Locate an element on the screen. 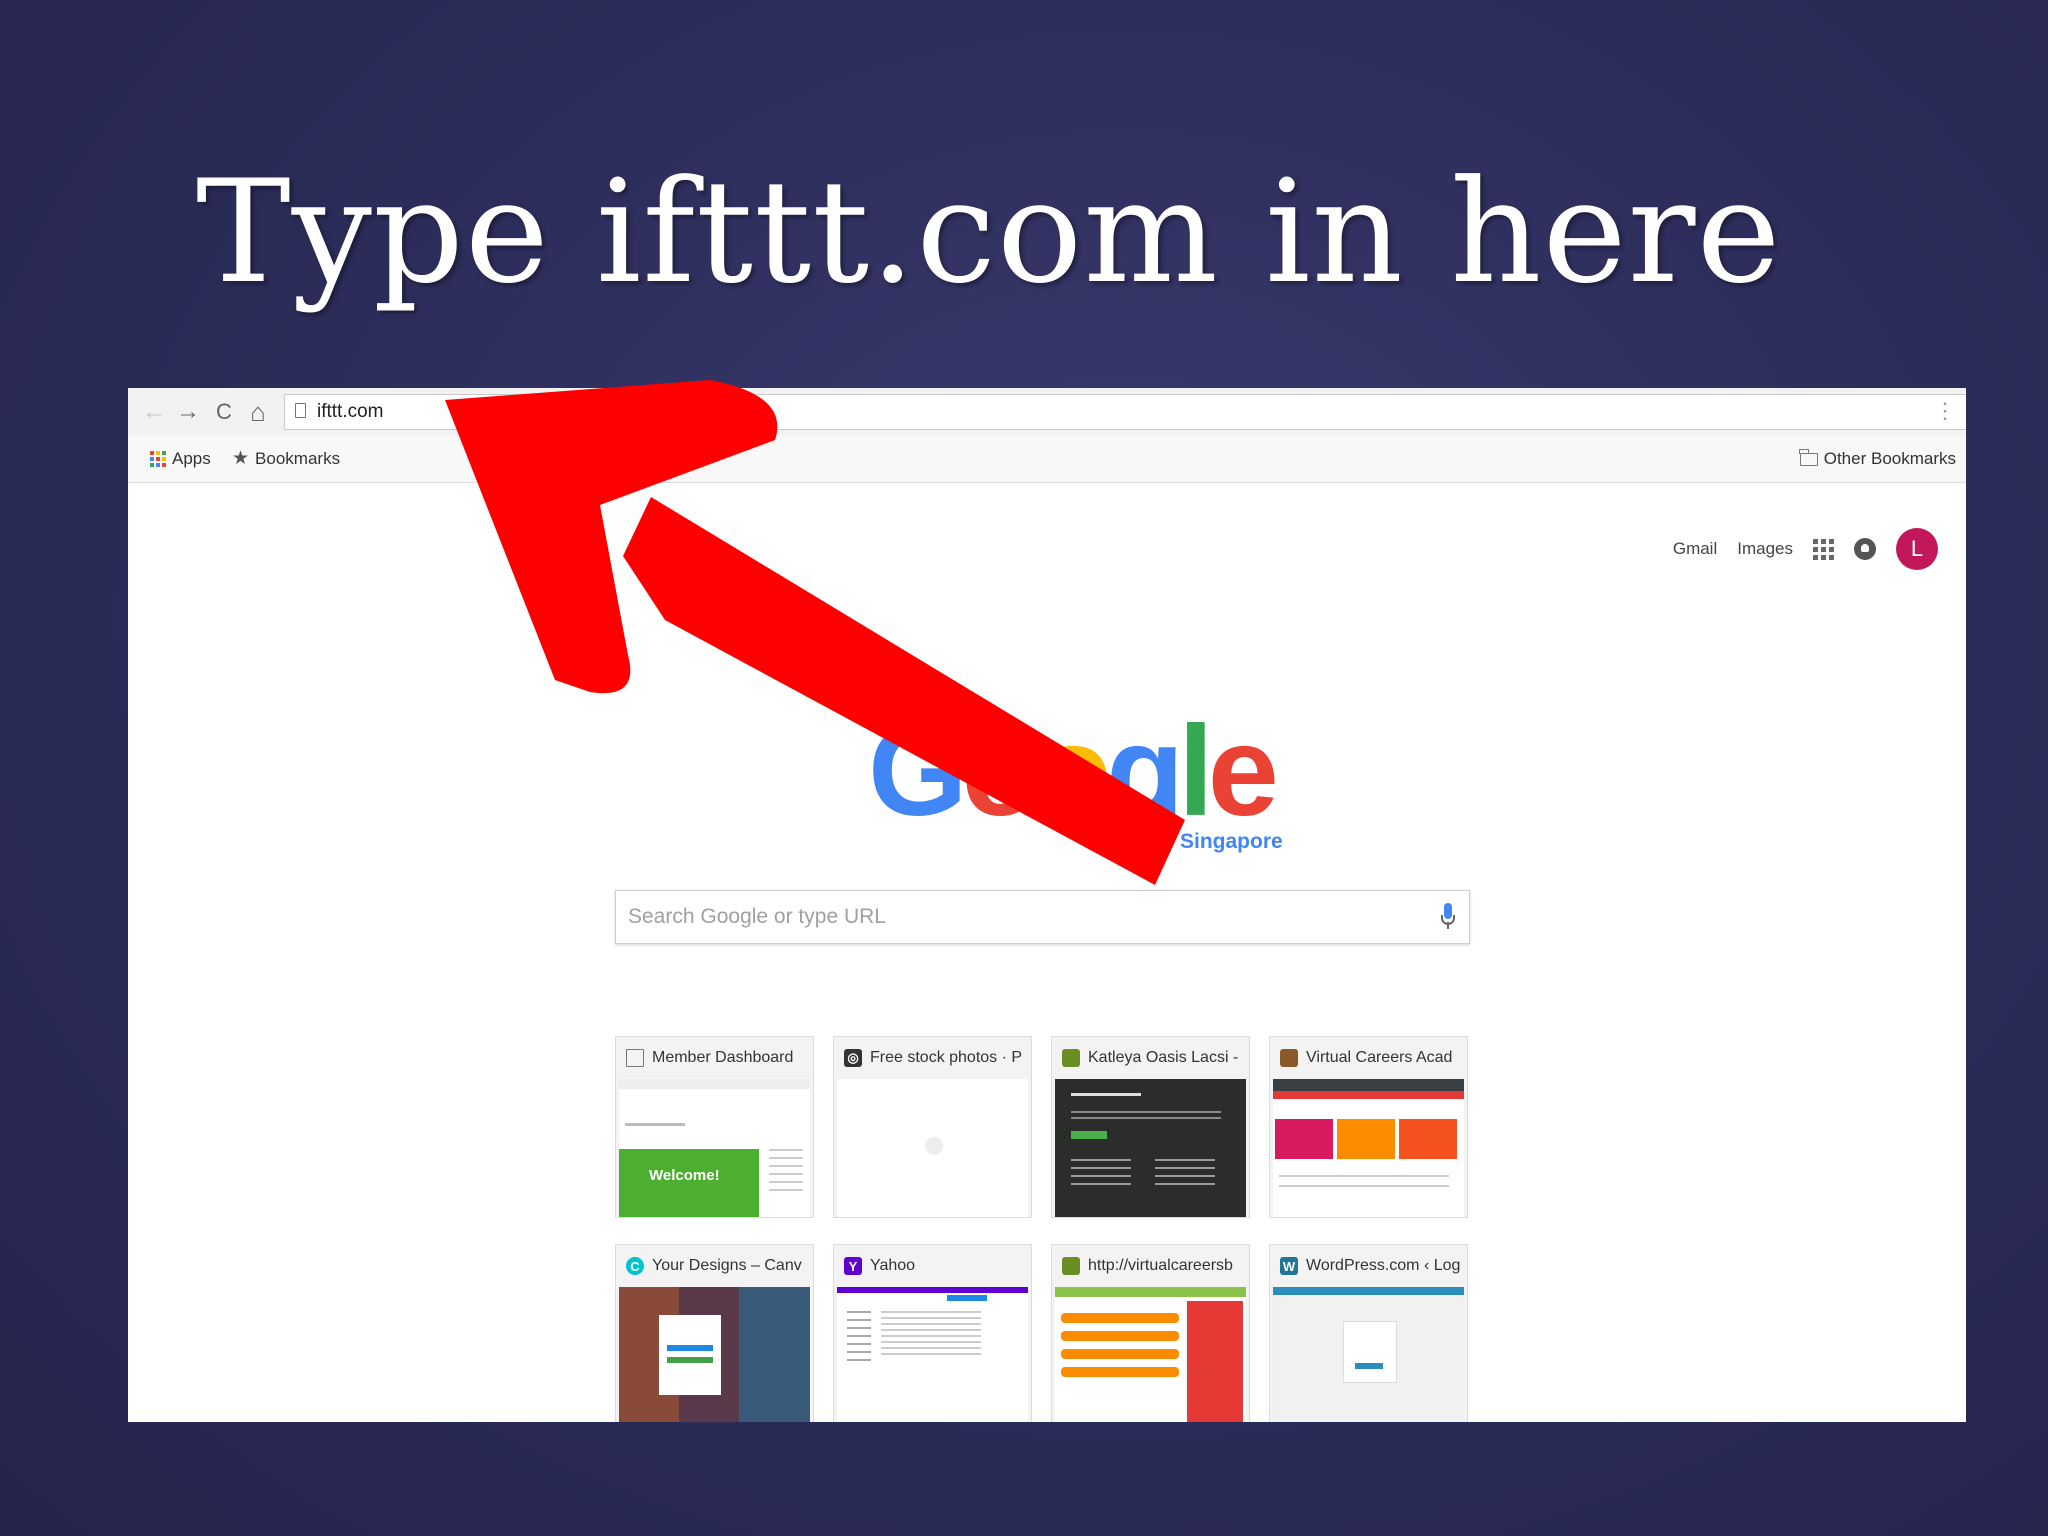 This screenshot has height=1536, width=2048. tile-title: Your Designs – Canv is located at coordinates (727, 1265).